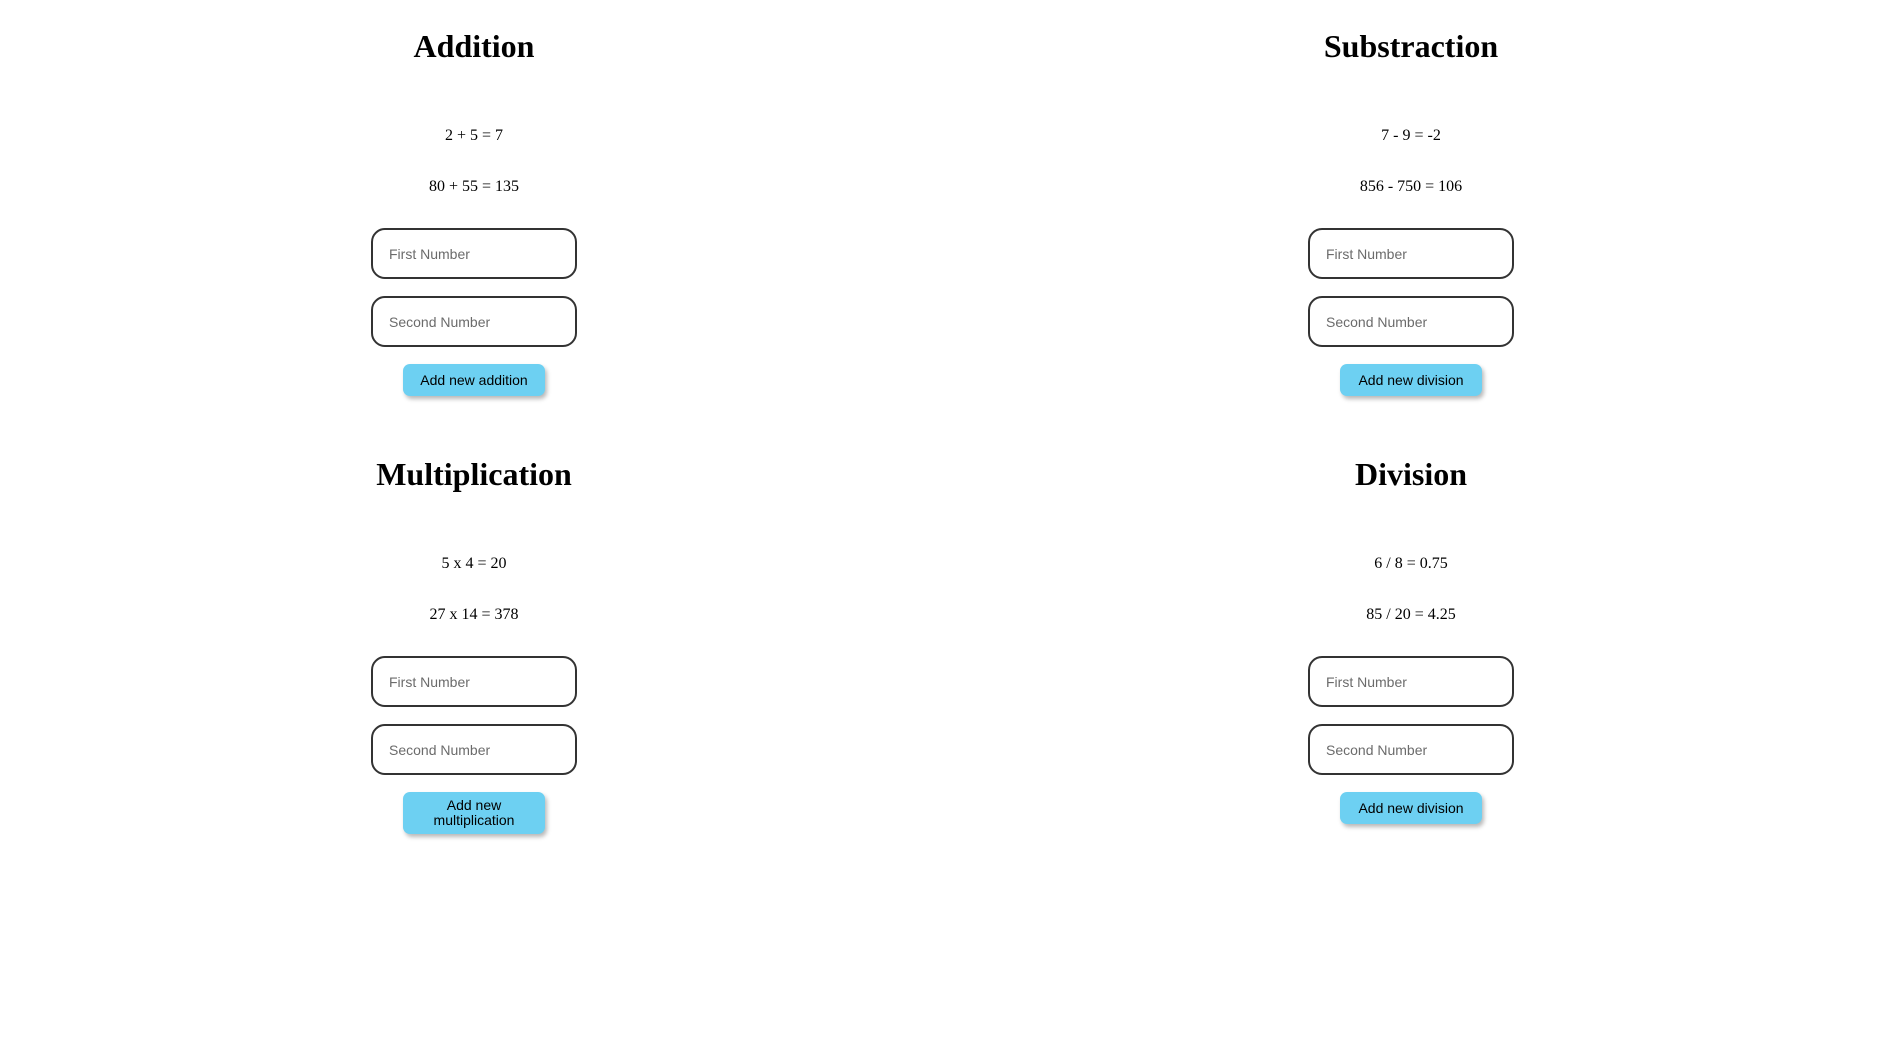 The width and height of the screenshot is (1877, 1056). What do you see at coordinates (1411, 46) in the screenshot?
I see `subtraction-title: Substraction` at bounding box center [1411, 46].